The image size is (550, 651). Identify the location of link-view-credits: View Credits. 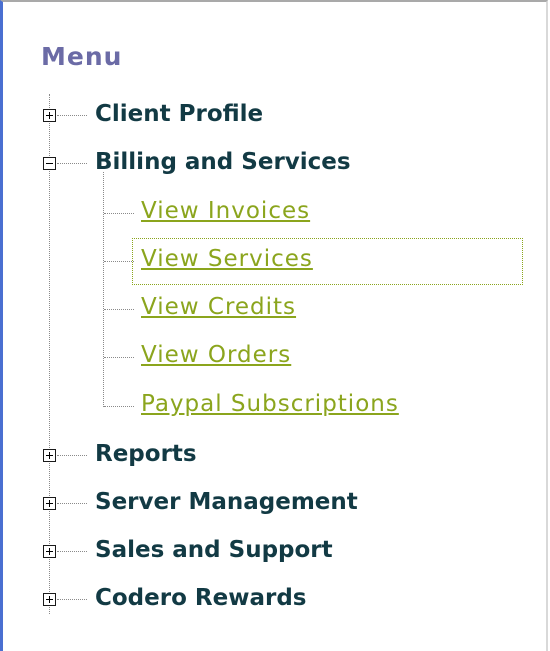
(218, 307).